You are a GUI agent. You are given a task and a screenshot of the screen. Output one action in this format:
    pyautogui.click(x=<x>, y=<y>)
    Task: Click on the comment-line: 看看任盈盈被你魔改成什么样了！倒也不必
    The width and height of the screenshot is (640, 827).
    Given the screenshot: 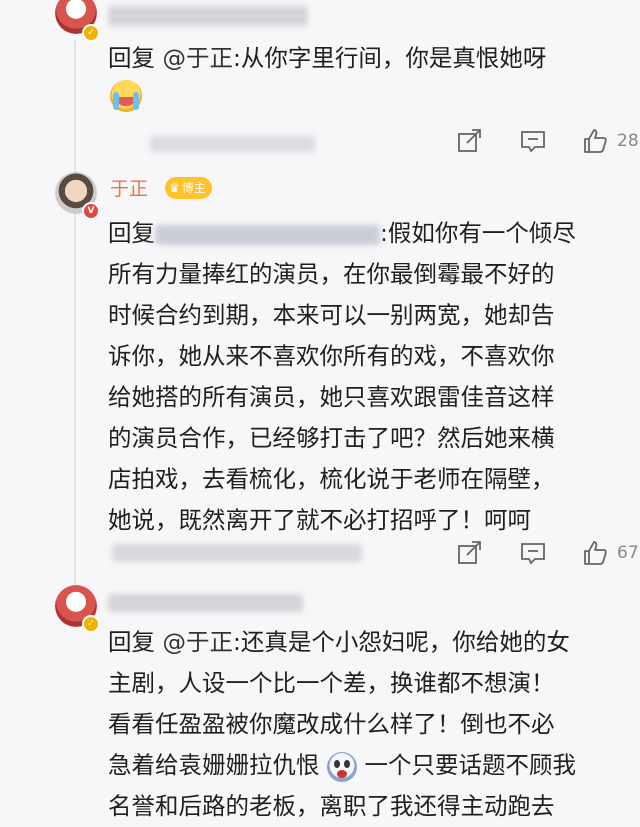 What is the action you would take?
    pyautogui.click(x=331, y=724)
    